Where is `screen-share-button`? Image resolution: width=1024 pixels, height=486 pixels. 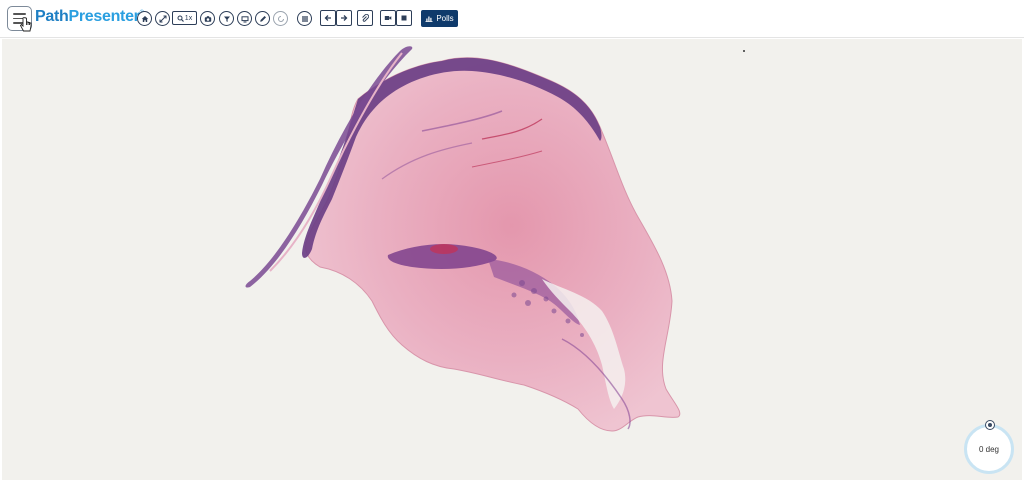
screen-share-button is located at coordinates (244, 18).